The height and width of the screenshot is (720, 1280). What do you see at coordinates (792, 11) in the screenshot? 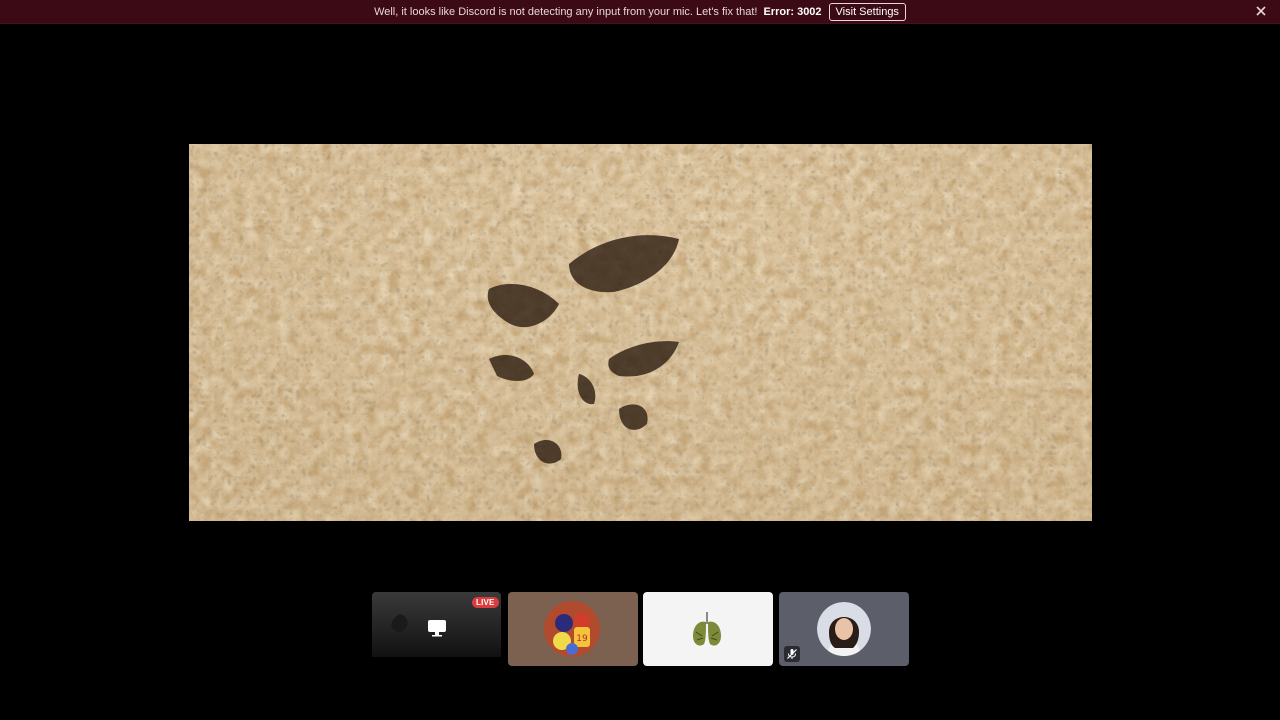
I see `error-code: Error: 3002` at bounding box center [792, 11].